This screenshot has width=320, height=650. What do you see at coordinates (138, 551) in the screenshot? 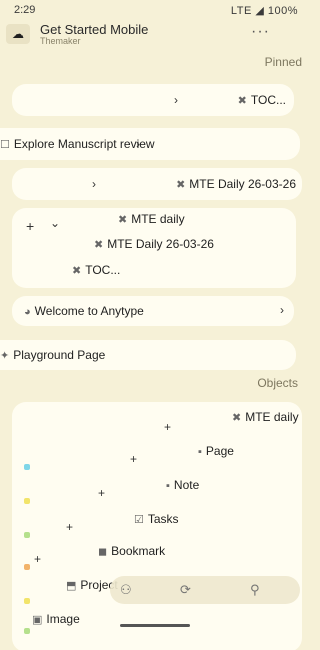
I see `object-type-label: Bookmark` at bounding box center [138, 551].